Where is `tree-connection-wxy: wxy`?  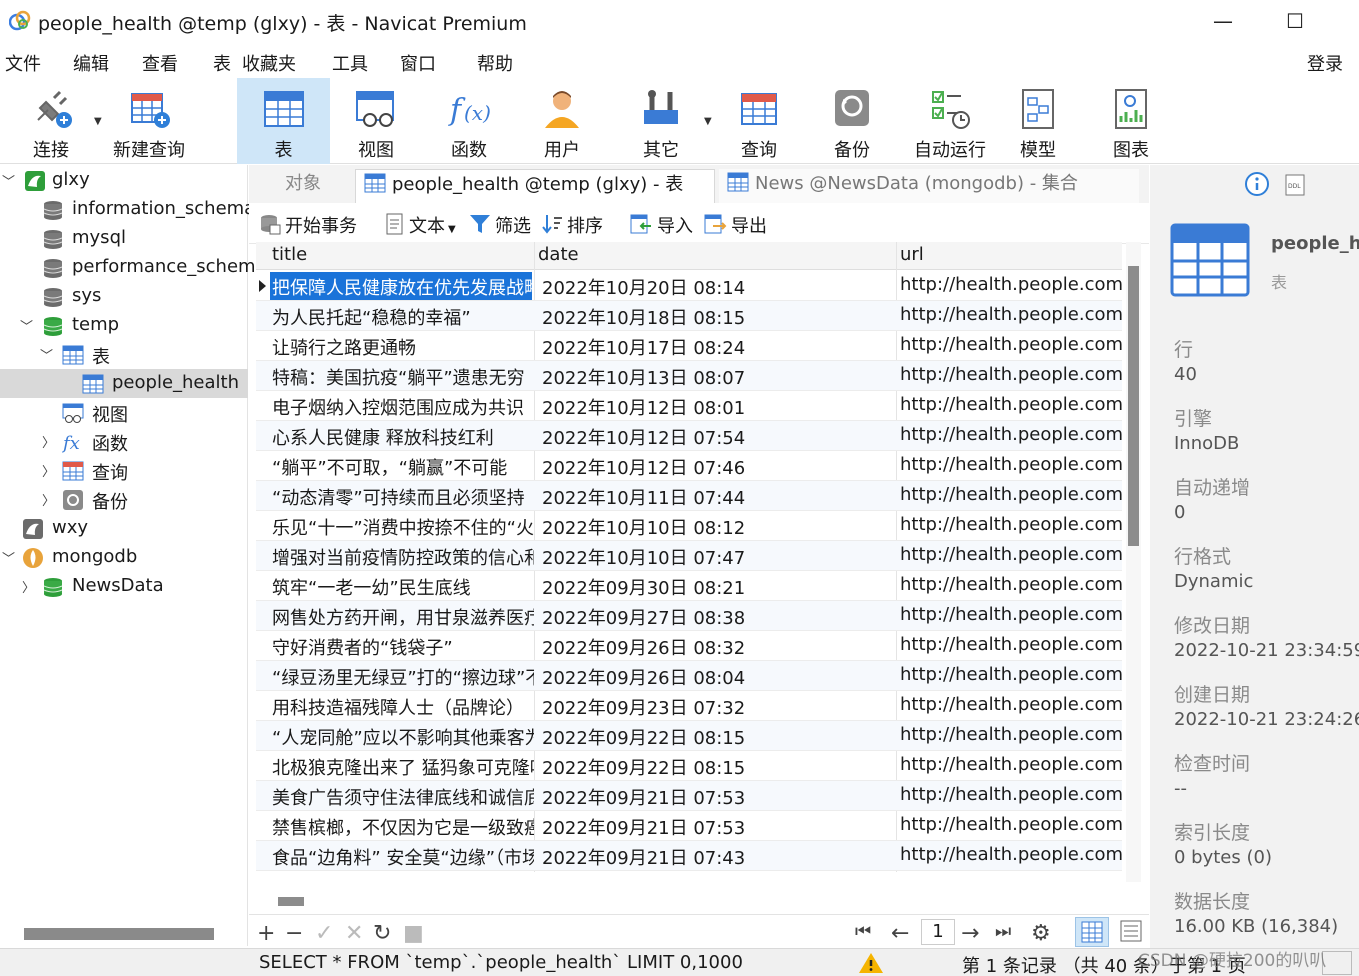
tree-connection-wxy: wxy is located at coordinates (124, 528).